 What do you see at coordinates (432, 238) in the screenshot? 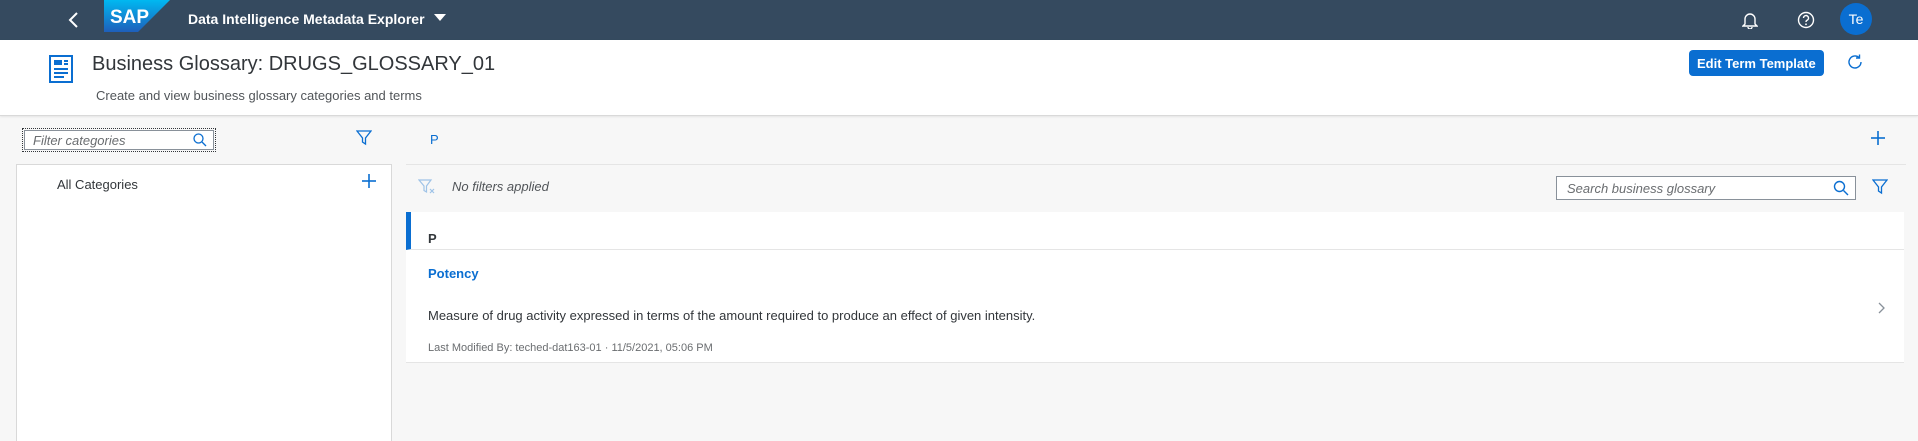
I see `group-letter: P` at bounding box center [432, 238].